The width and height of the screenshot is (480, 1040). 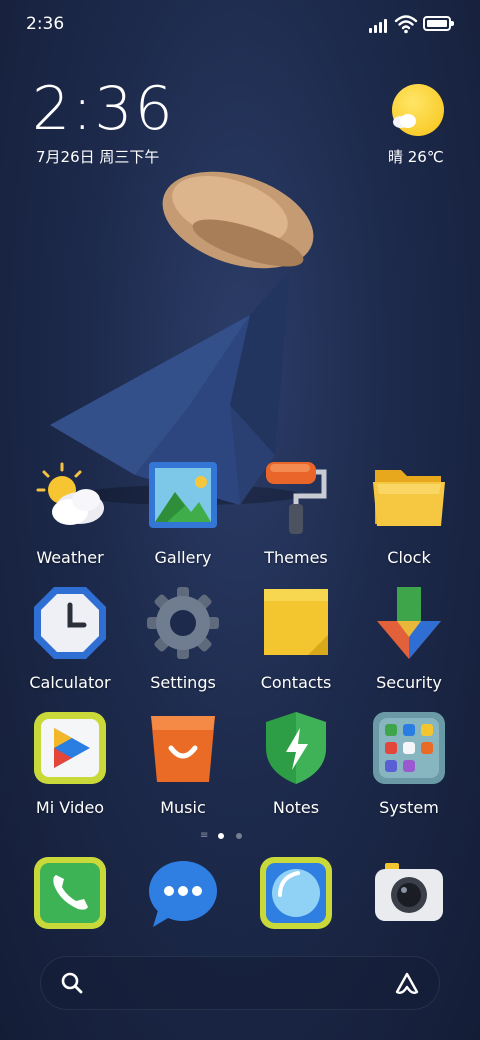 What do you see at coordinates (404, 121) in the screenshot?
I see `cloud-icon` at bounding box center [404, 121].